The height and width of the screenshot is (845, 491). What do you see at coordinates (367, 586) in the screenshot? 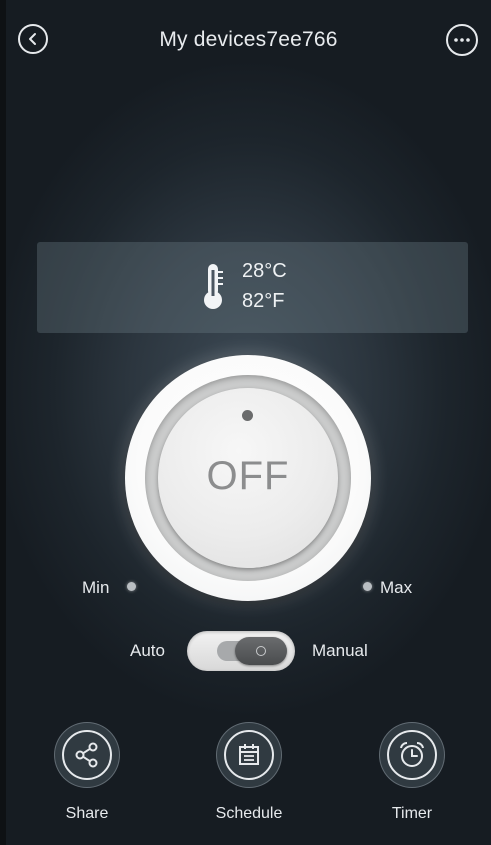
I see `max-indicator-dot` at bounding box center [367, 586].